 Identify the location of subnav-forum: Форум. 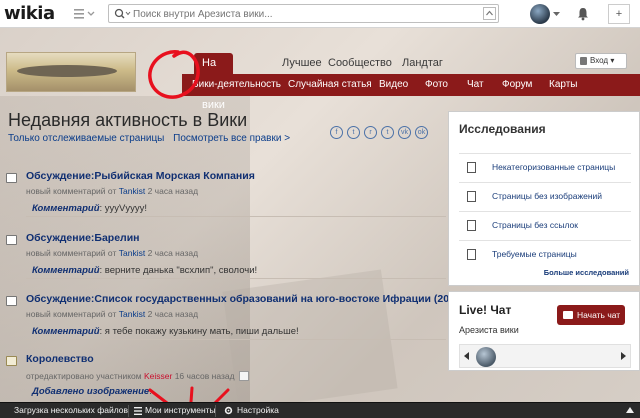
(517, 84).